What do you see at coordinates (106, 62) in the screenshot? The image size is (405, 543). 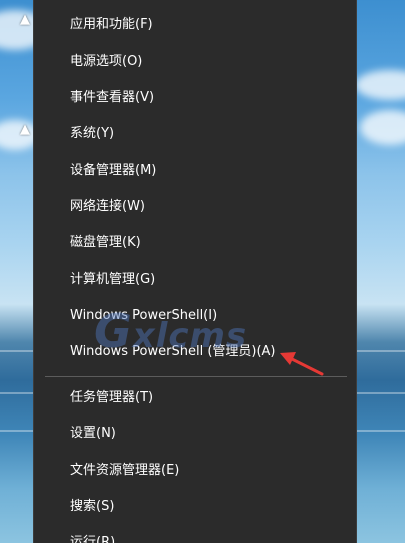 I see `menu-item-power-options: 电源选项(O)` at bounding box center [106, 62].